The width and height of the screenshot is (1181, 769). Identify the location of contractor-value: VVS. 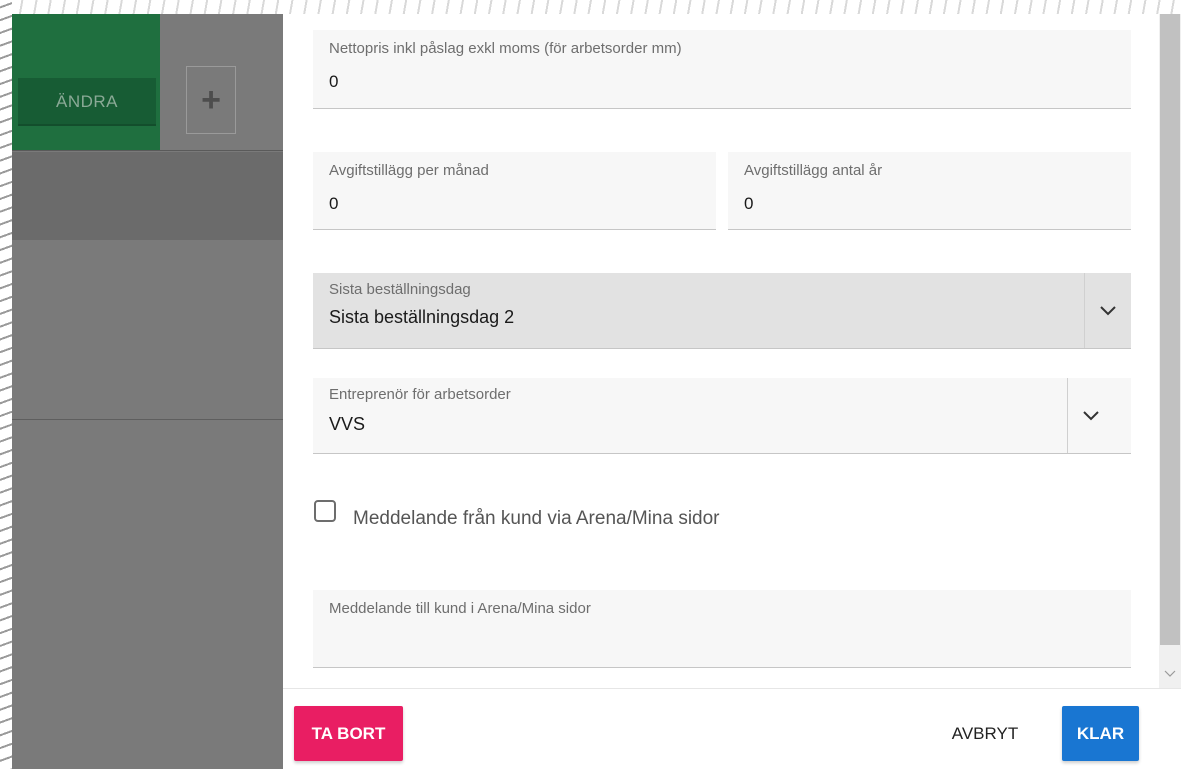
(347, 424).